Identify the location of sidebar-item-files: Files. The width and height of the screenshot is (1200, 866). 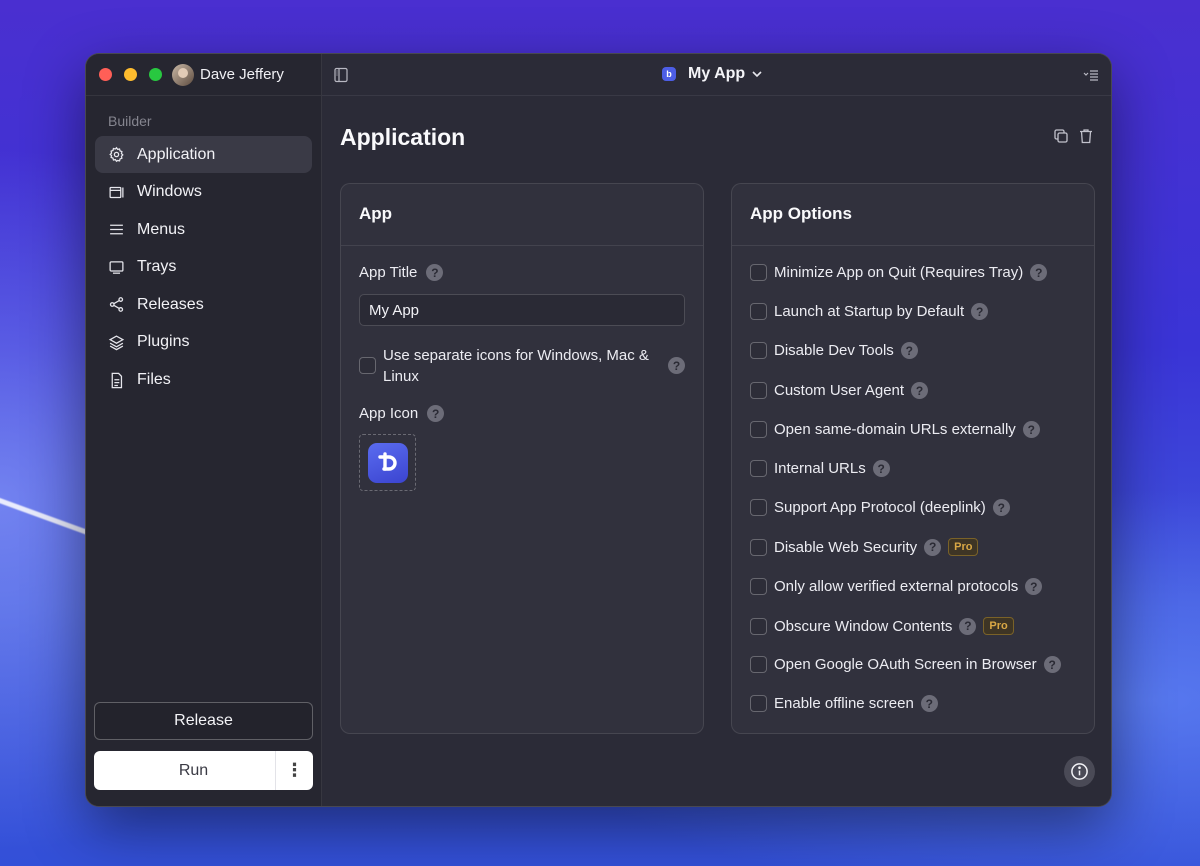
(203, 380).